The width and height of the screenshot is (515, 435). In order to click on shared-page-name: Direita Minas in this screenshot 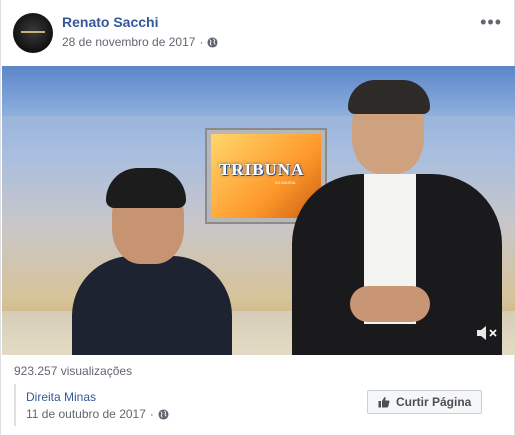, I will do `click(61, 397)`.